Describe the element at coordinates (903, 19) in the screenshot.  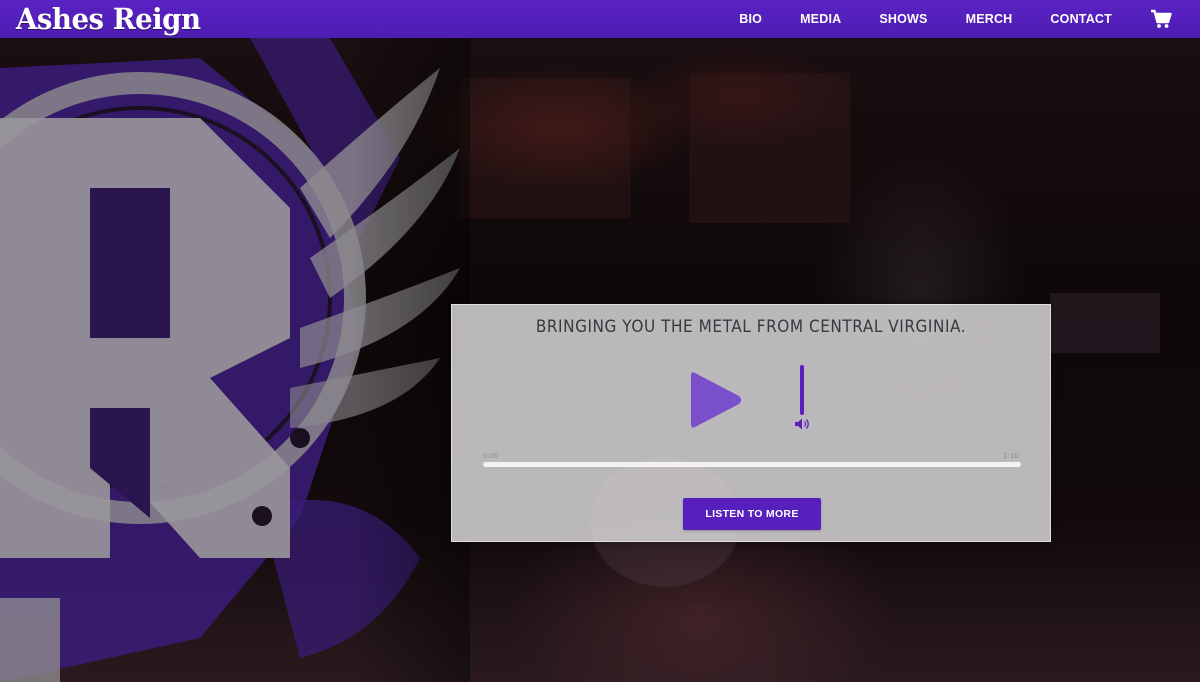
I see `nav-shows: SHOWS` at that location.